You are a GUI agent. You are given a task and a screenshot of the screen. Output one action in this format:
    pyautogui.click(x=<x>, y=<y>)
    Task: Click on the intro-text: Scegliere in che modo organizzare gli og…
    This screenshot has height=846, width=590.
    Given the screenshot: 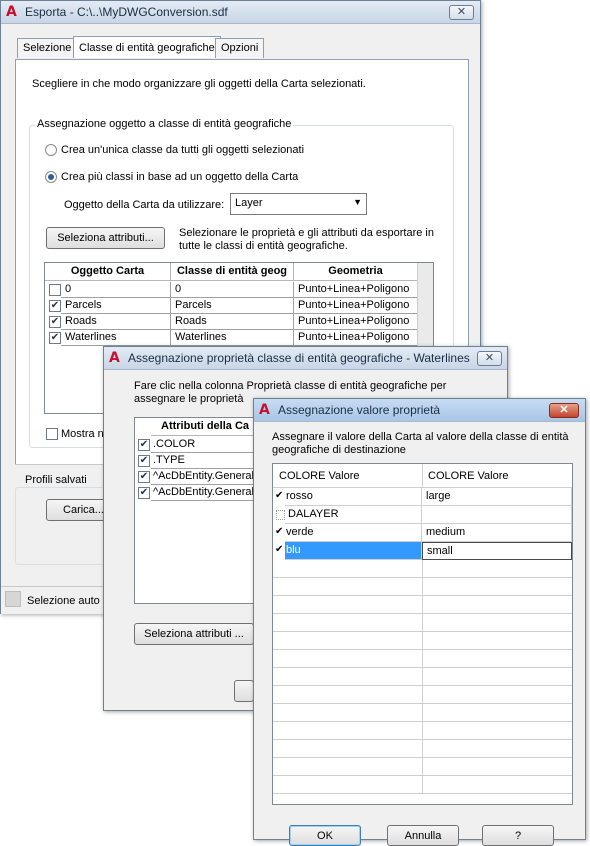 What is the action you would take?
    pyautogui.click(x=199, y=84)
    